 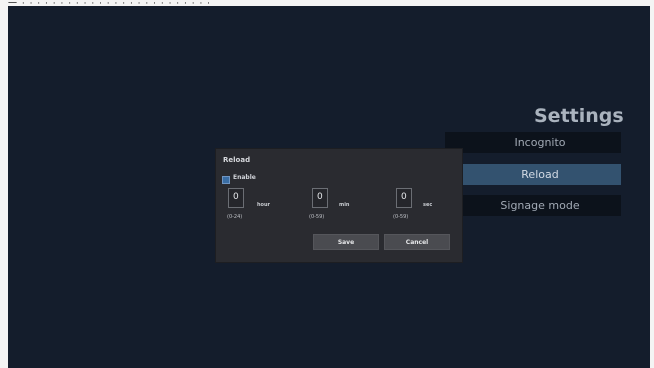 What do you see at coordinates (317, 217) in the screenshot?
I see `min-range-label: (0-59)` at bounding box center [317, 217].